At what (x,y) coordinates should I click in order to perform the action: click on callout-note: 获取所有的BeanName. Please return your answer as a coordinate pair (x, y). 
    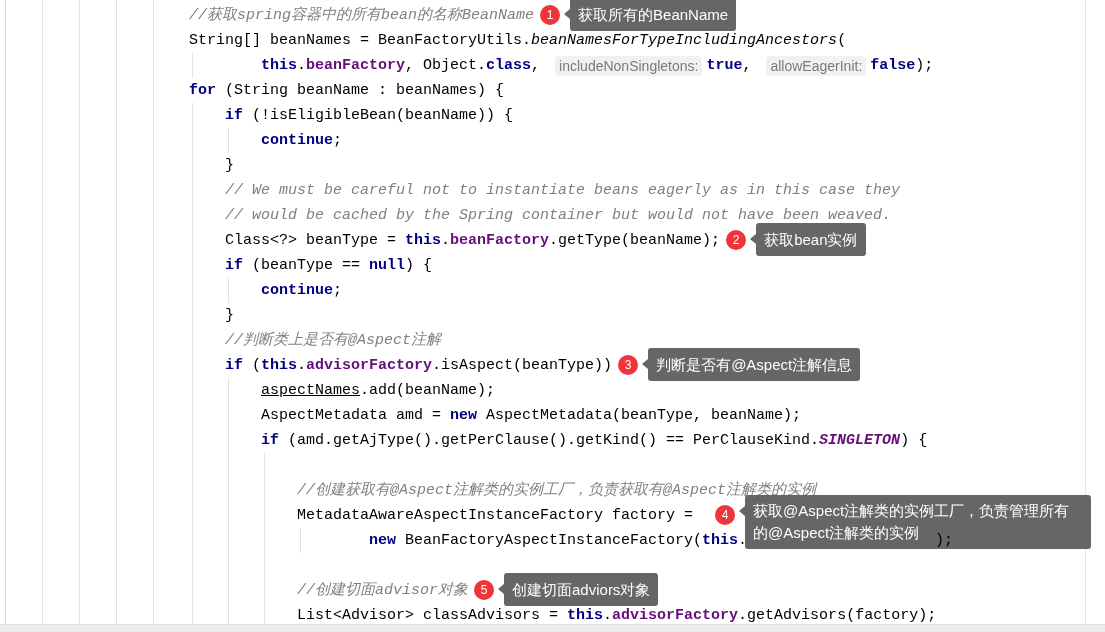
    Looking at the image, I should click on (650, 15).